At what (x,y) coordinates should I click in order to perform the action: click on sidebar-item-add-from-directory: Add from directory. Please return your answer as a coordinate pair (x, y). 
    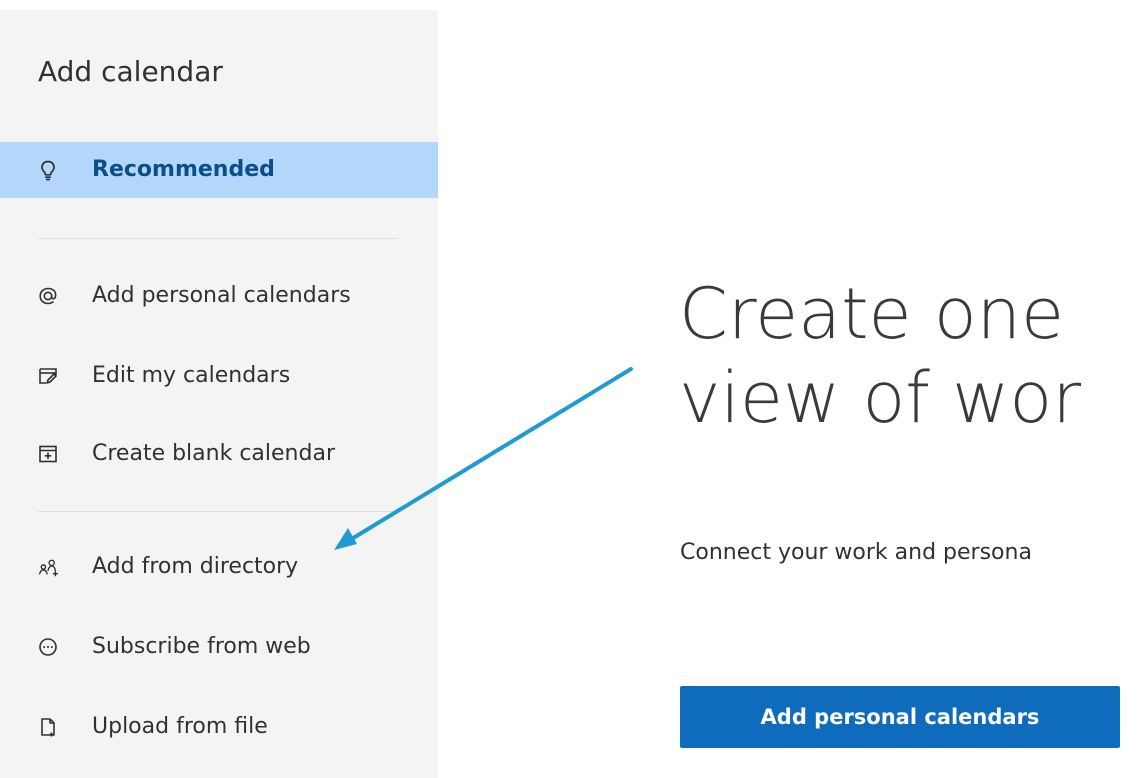
    Looking at the image, I should click on (219, 567).